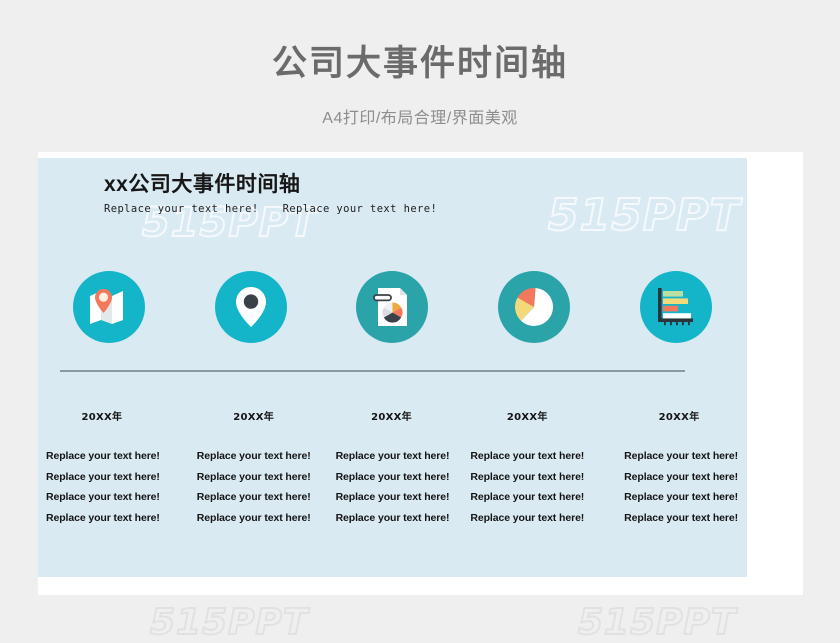 This screenshot has width=840, height=643. Describe the element at coordinates (527, 417) in the screenshot. I see `year-label-4: 20XX年` at that location.